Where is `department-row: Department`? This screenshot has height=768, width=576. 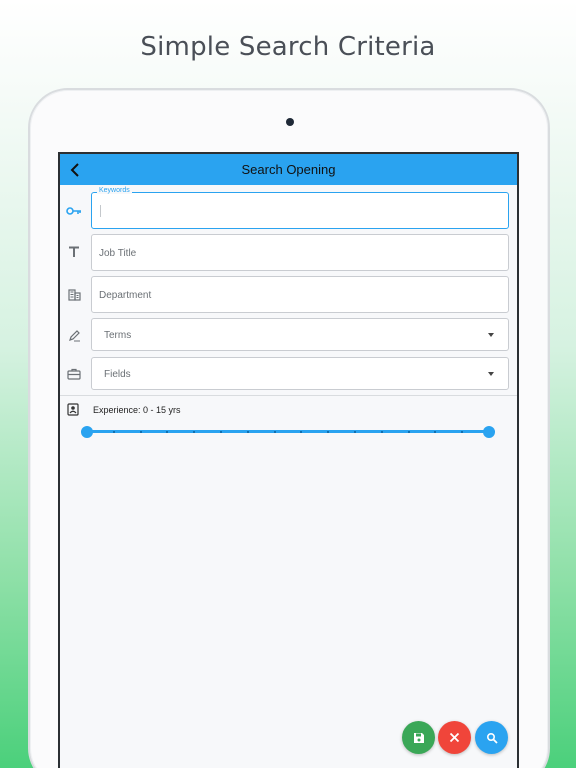 department-row: Department is located at coordinates (288, 294).